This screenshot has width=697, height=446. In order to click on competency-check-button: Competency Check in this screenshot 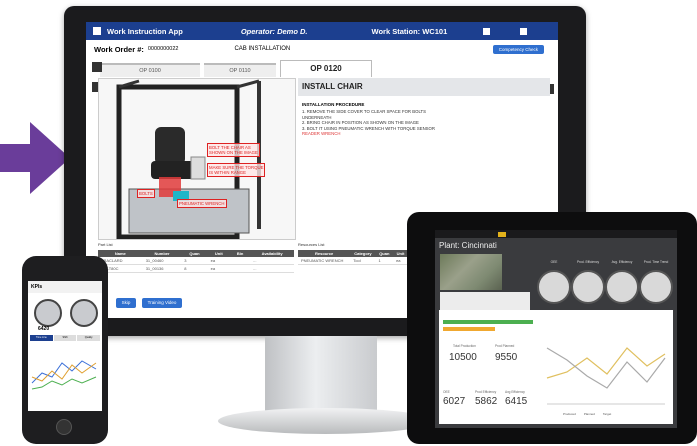, I will do `click(518, 49)`.